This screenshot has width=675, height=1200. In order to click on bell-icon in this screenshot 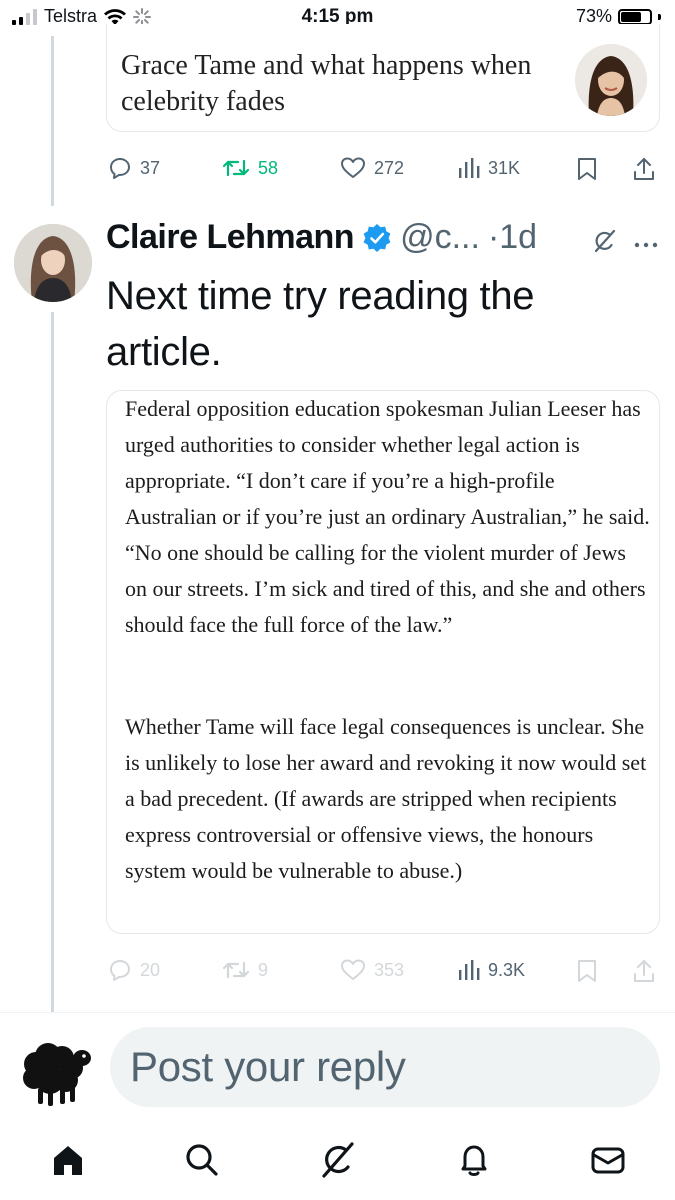, I will do `click(474, 1160)`.